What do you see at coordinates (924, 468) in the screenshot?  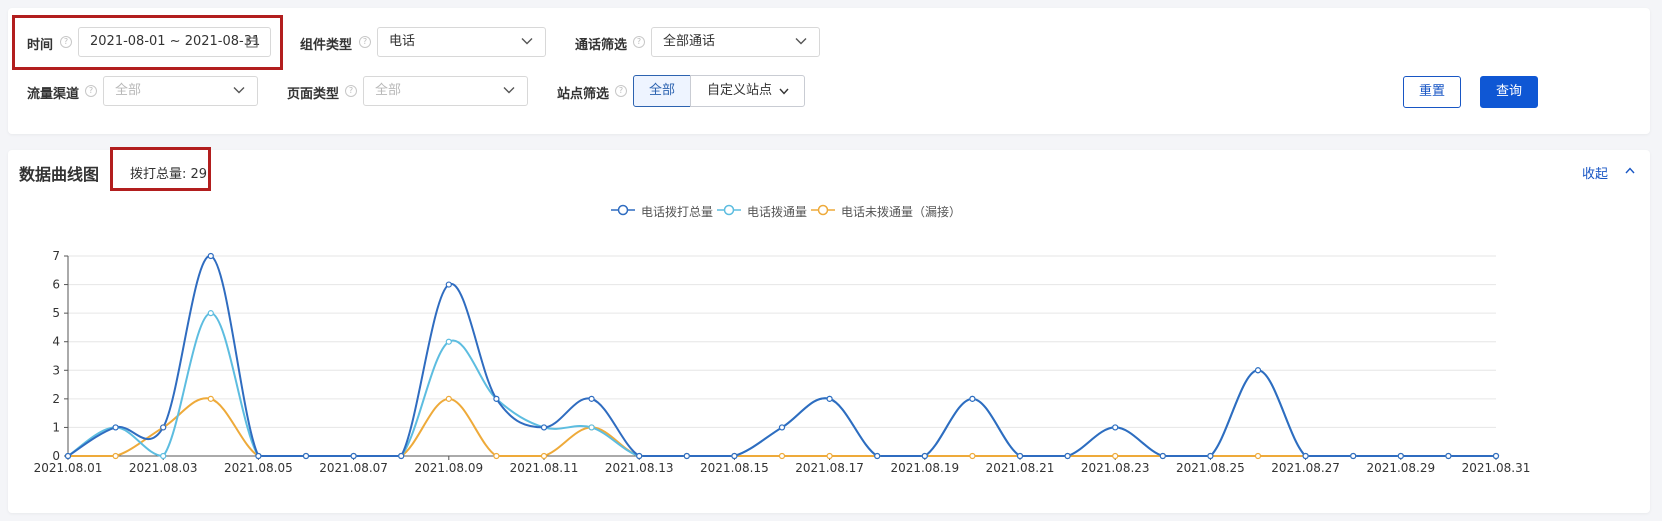 I see `x-tick-label: 2021.08.19` at bounding box center [924, 468].